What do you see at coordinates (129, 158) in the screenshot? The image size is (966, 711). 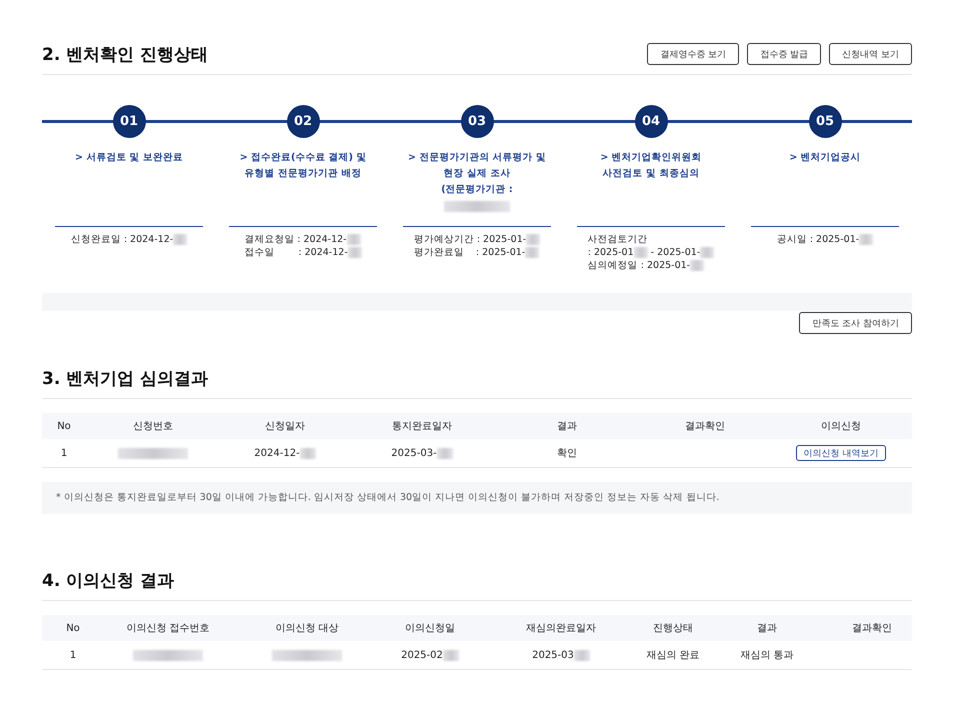 I see `step-title: > 서류검토 및 보완완료` at bounding box center [129, 158].